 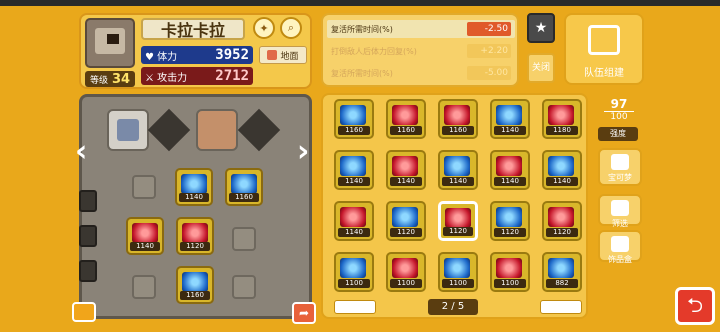 What do you see at coordinates (283, 55) in the screenshot?
I see `trait-button: 地面` at bounding box center [283, 55].